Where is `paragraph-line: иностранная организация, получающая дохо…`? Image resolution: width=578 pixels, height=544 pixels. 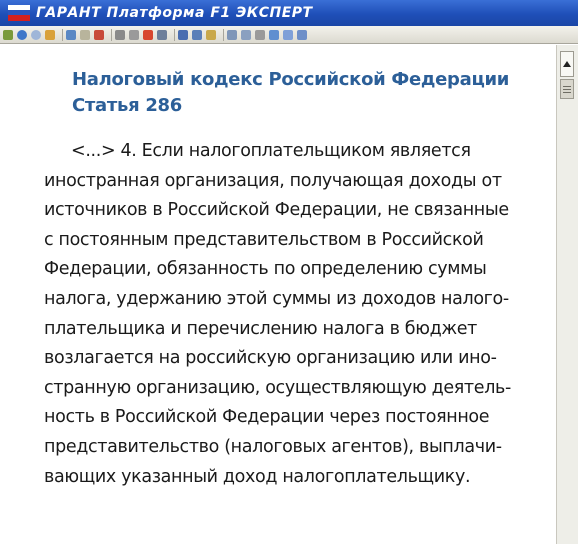
paragraph-line: иностранная организация, получающая дохо… is located at coordinates (273, 180).